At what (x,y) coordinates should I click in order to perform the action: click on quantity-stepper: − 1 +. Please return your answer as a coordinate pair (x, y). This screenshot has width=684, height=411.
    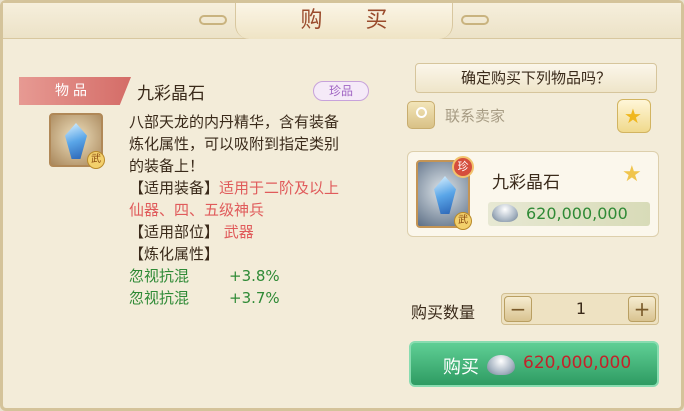
    Looking at the image, I should click on (580, 309).